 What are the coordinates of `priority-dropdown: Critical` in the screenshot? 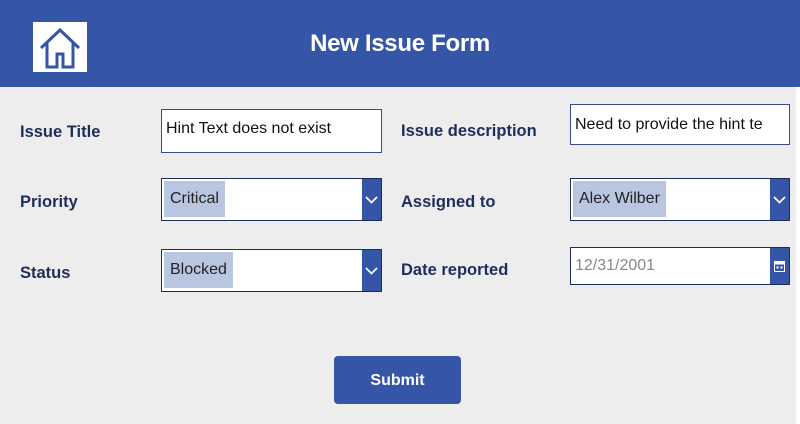 It's located at (271, 199).